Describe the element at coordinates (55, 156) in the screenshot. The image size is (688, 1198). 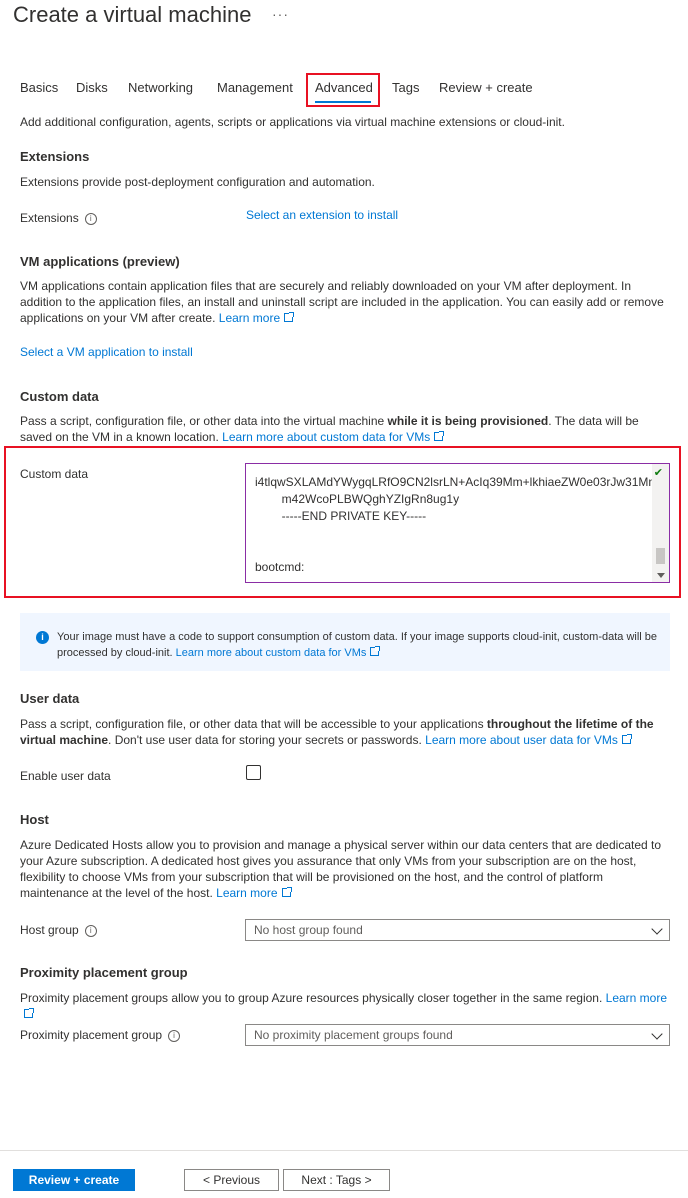
I see `extensions-heading: Extensions` at that location.